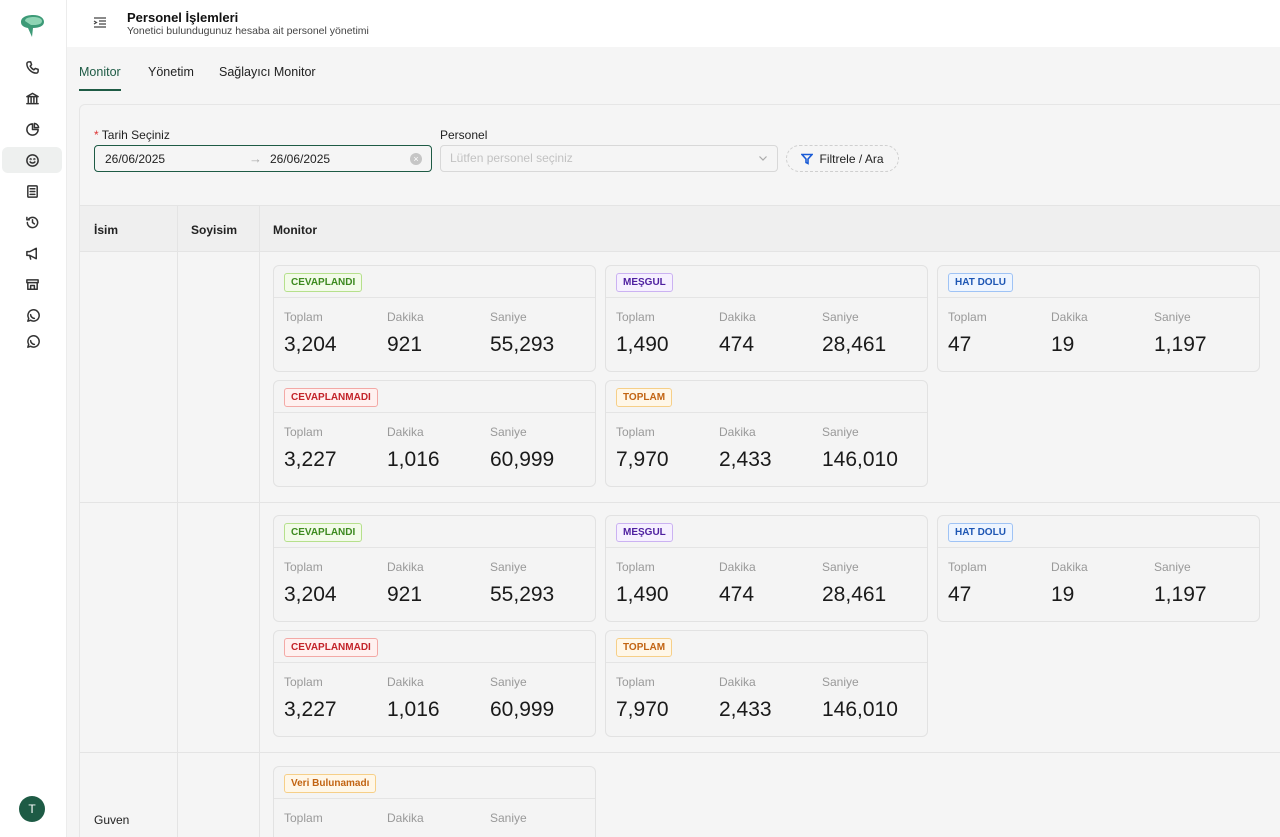  What do you see at coordinates (263, 158) in the screenshot?
I see `date-range-picker: 26/06/2025 → 26/06/2025 ×` at bounding box center [263, 158].